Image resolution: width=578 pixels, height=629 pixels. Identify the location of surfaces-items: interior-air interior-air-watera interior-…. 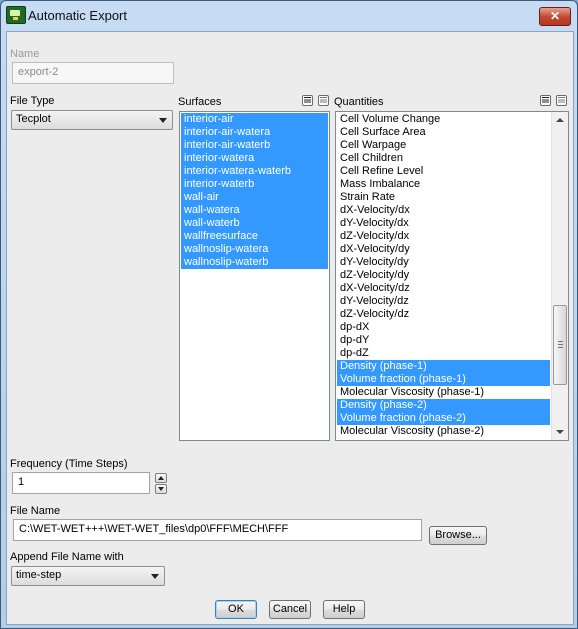
(254, 191).